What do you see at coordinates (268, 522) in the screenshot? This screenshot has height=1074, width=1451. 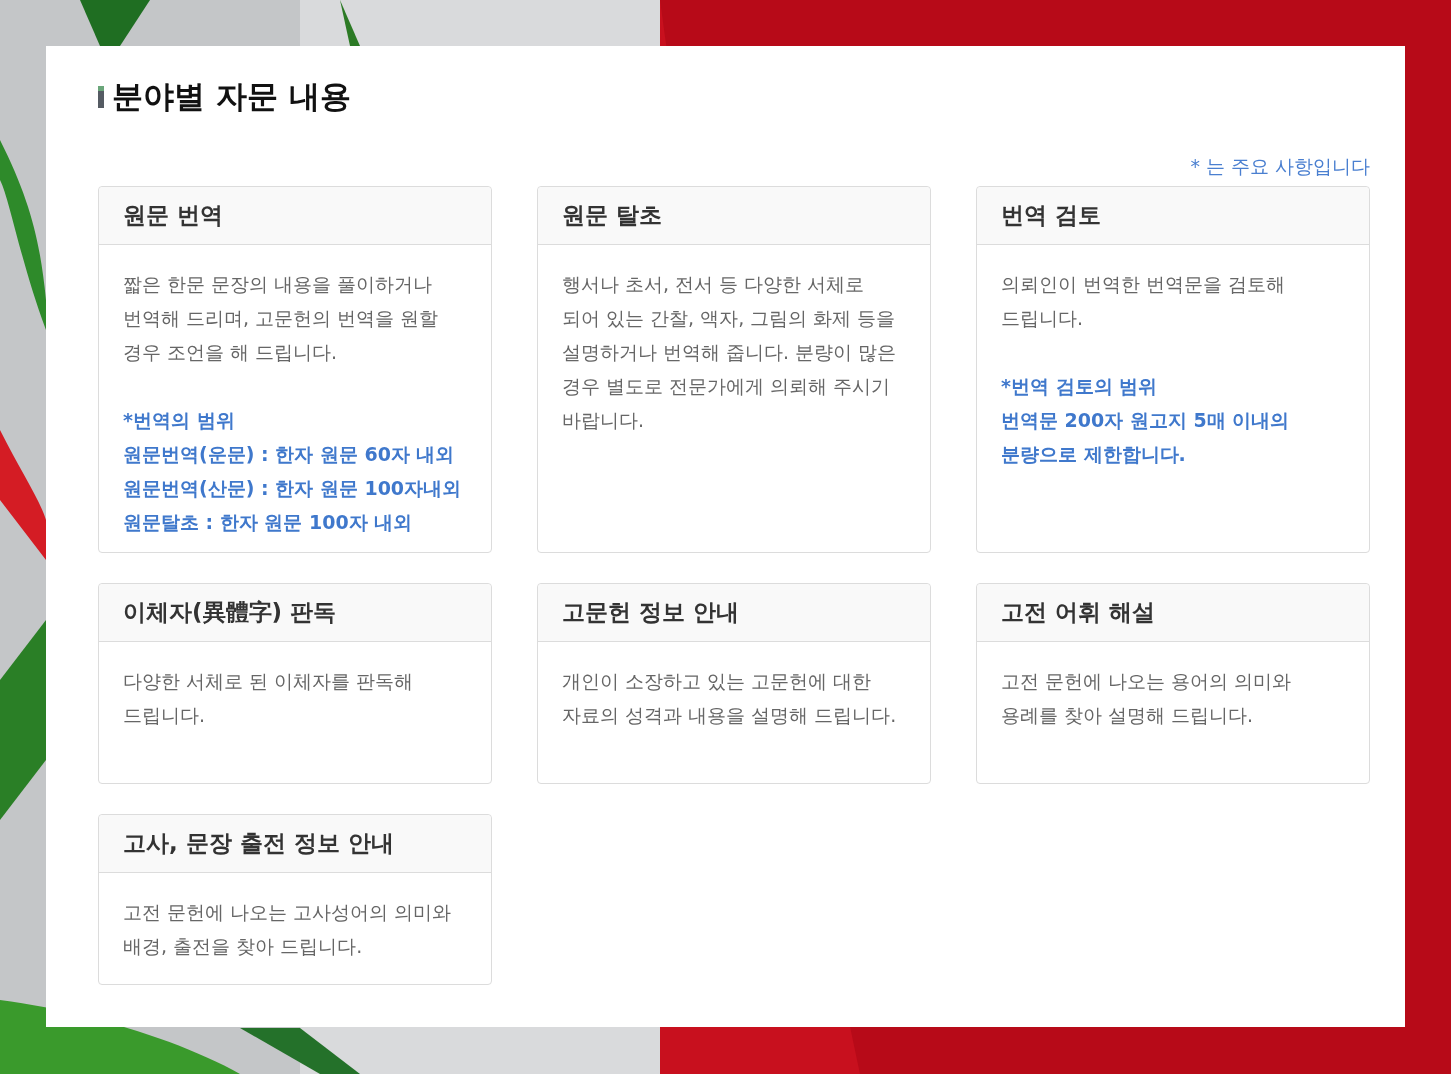 I see `scope-note: 원문탈초 : 한자 원문 100자 내외` at bounding box center [268, 522].